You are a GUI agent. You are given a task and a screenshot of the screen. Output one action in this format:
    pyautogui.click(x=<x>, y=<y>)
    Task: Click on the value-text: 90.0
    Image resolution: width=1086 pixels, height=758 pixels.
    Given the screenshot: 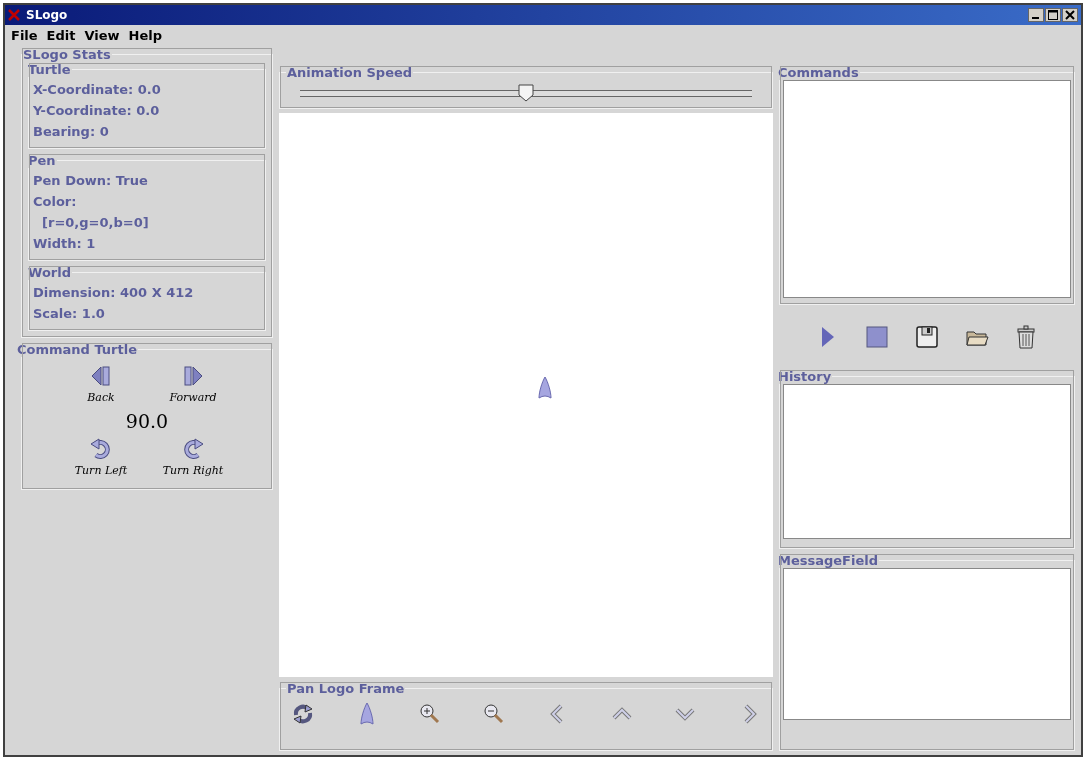 What is the action you would take?
    pyautogui.click(x=147, y=421)
    